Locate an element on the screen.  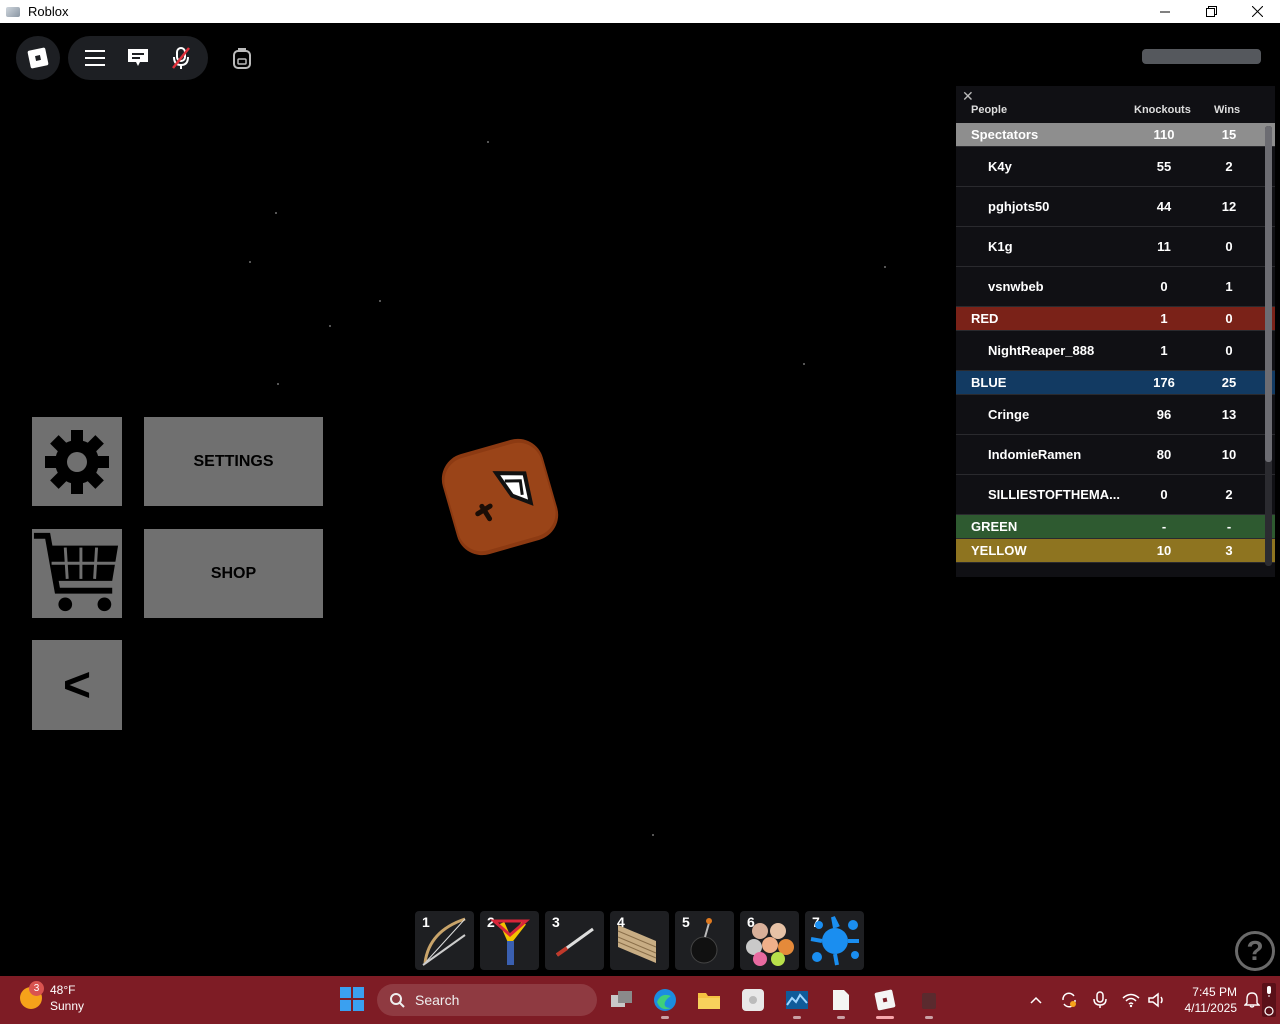
leaderboard-player-row: Cringe 96 13 is located at coordinates (1115, 415).